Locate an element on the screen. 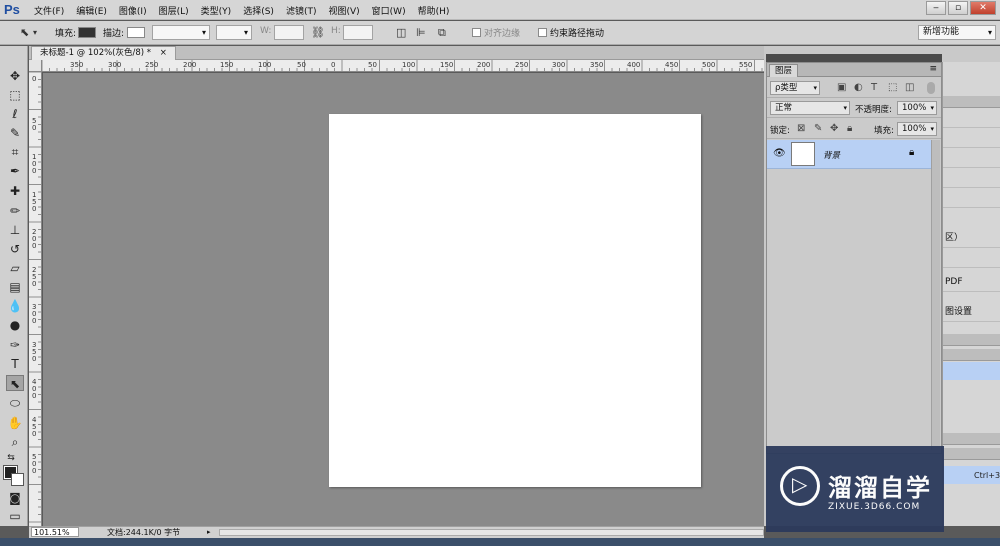 The width and height of the screenshot is (1000, 546). panel-row-settings: 图设置 is located at coordinates (971, 312).